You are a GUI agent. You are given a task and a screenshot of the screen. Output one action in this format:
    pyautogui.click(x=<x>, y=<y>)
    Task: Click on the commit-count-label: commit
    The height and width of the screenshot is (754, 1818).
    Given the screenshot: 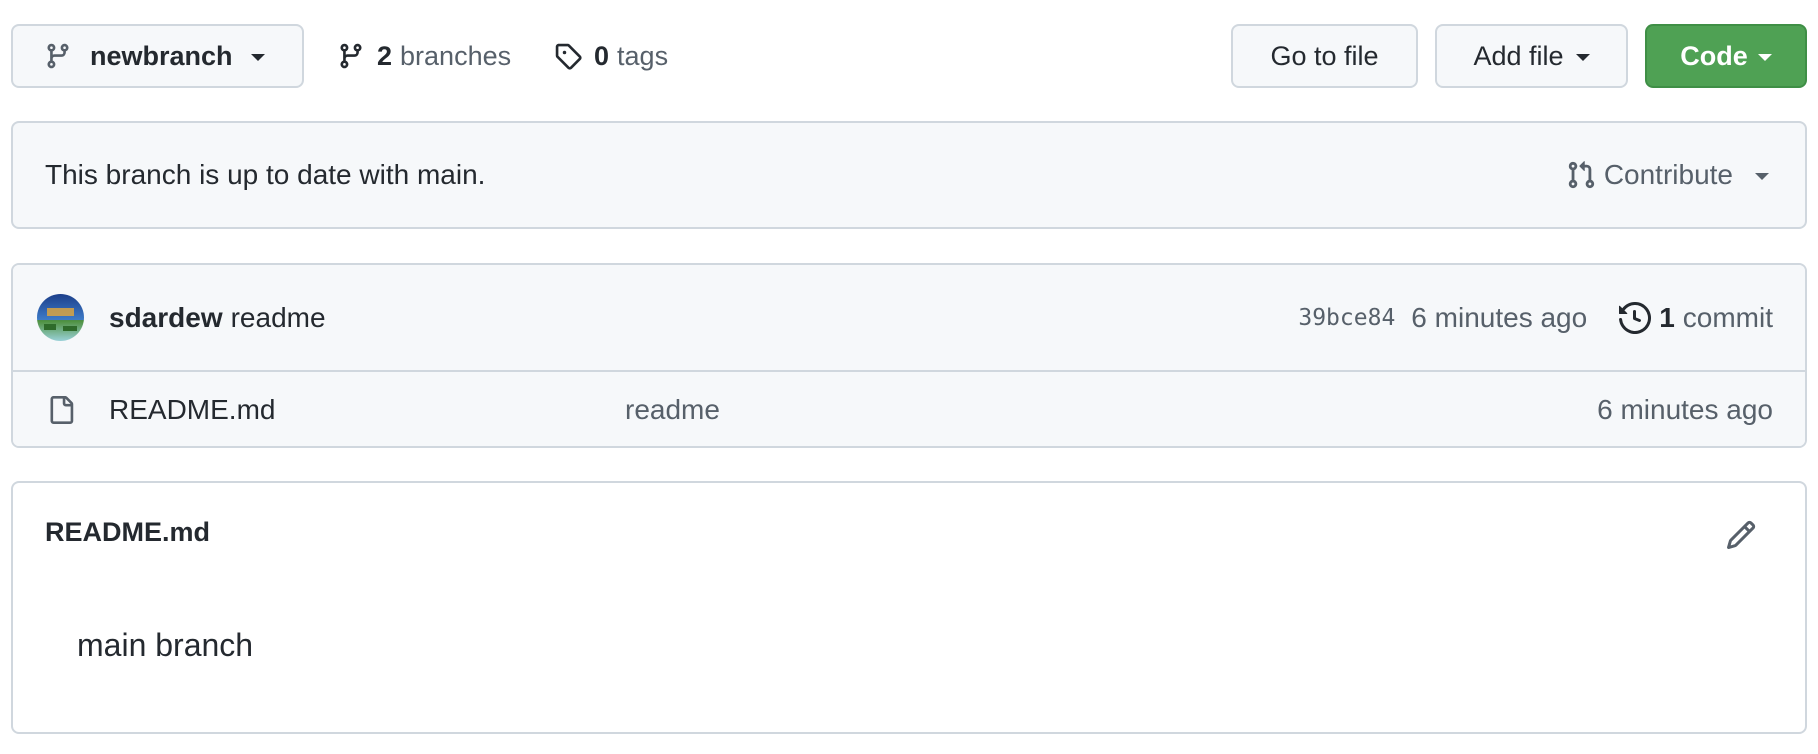 What is the action you would take?
    pyautogui.click(x=1727, y=317)
    